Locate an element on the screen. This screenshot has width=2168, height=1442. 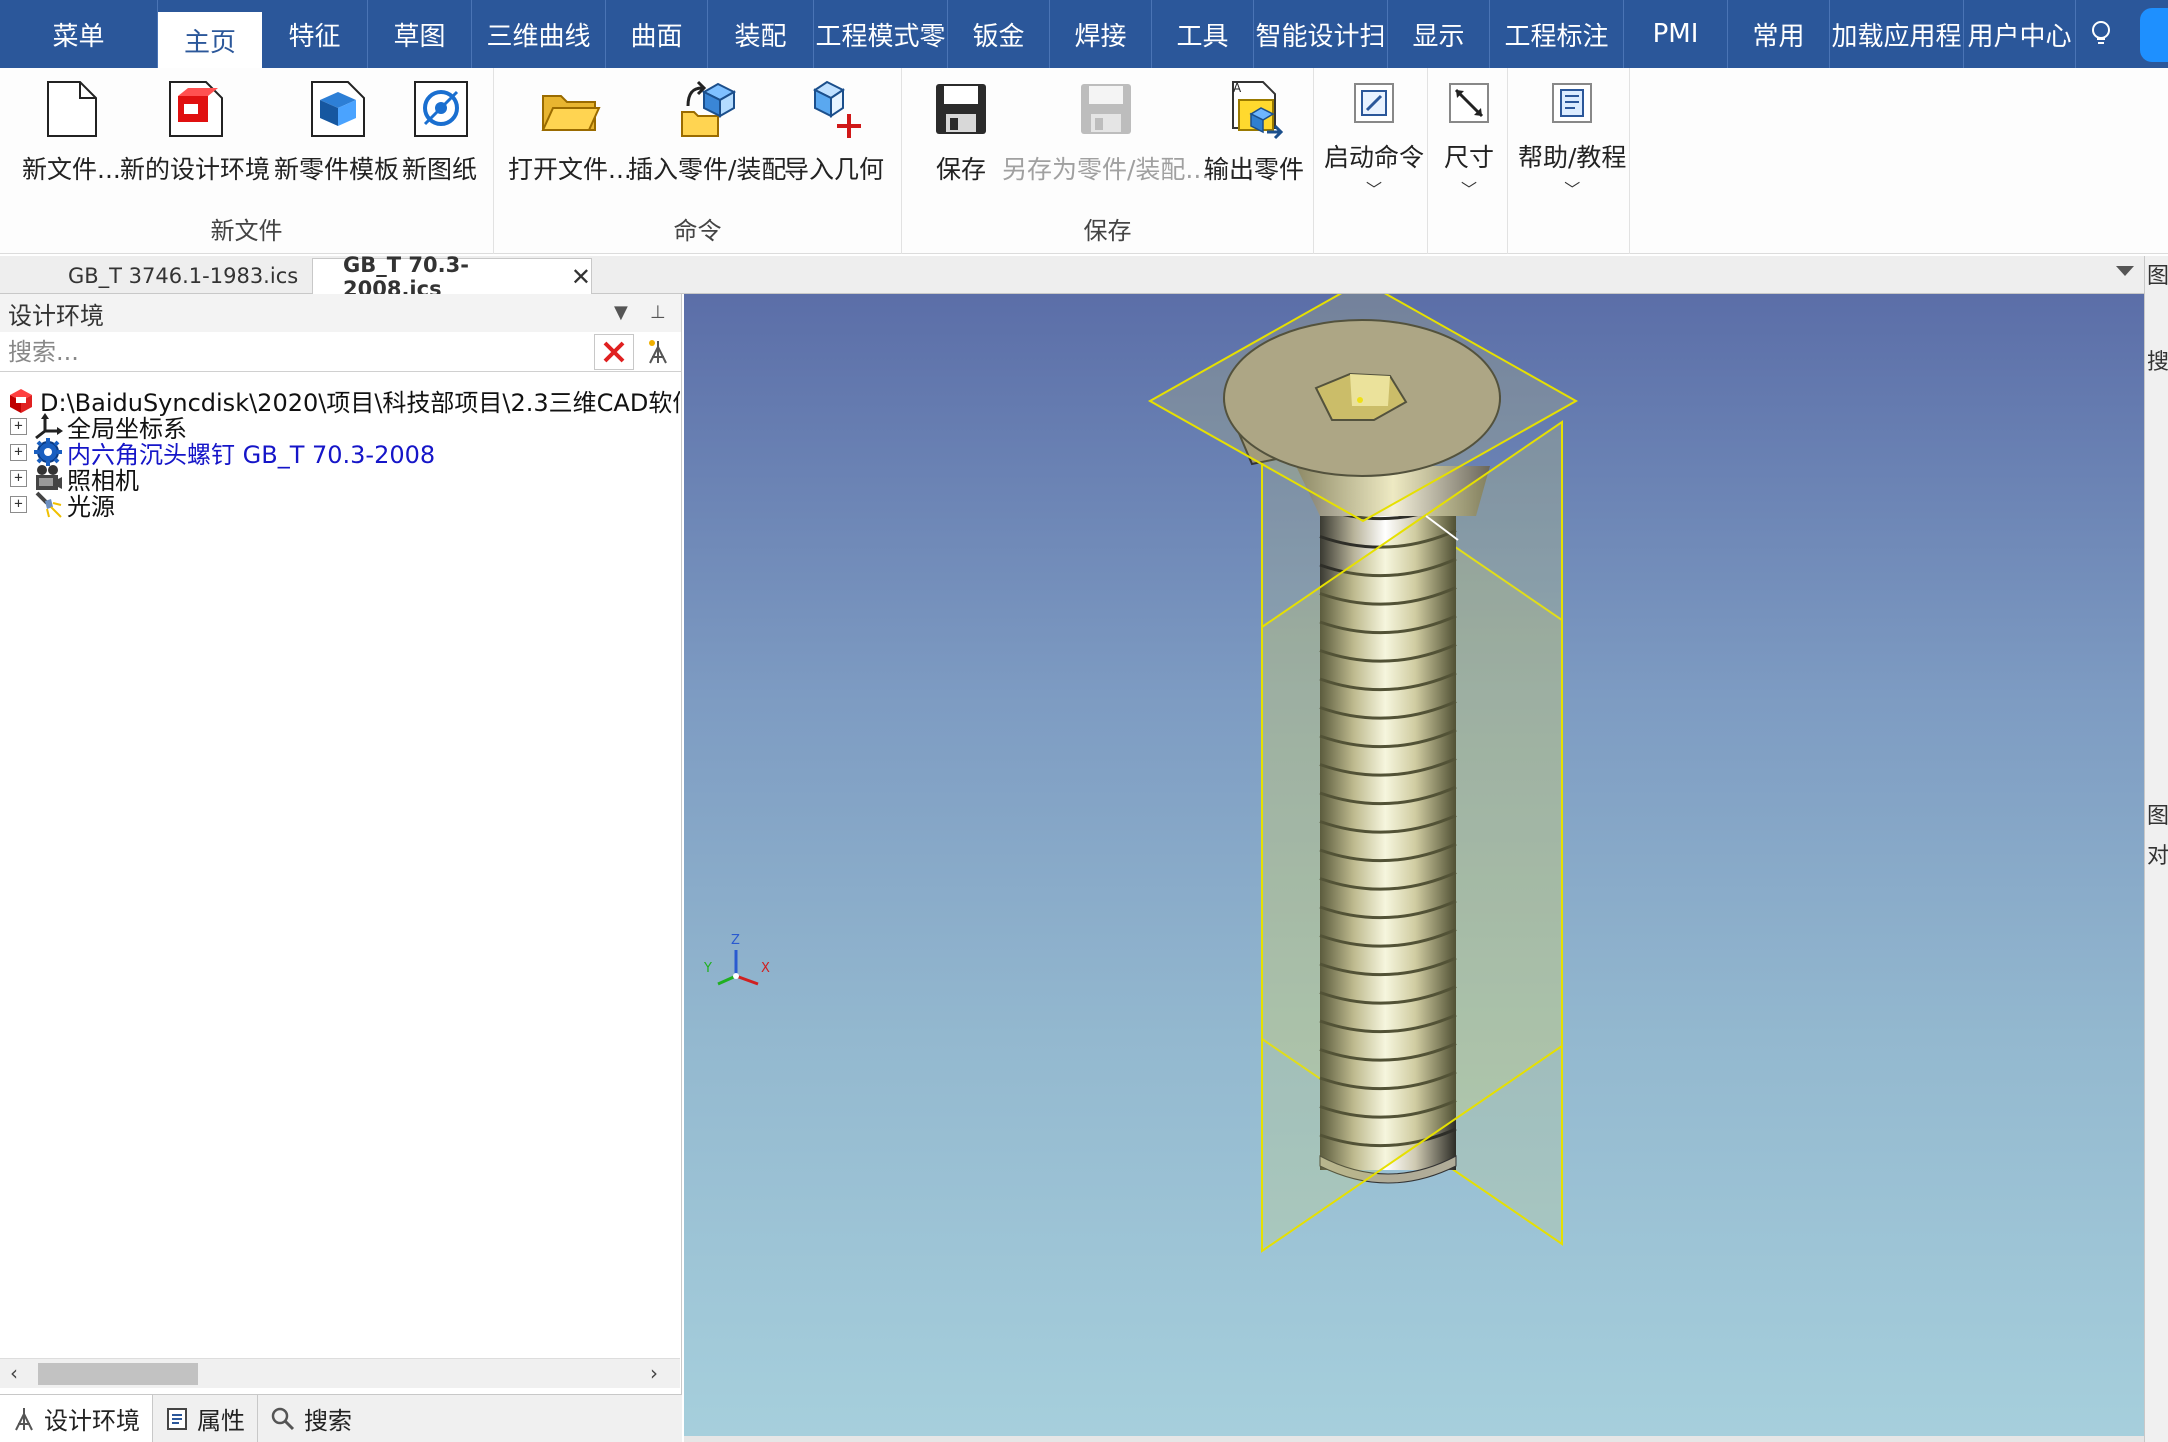
properties-icon is located at coordinates (177, 1418).